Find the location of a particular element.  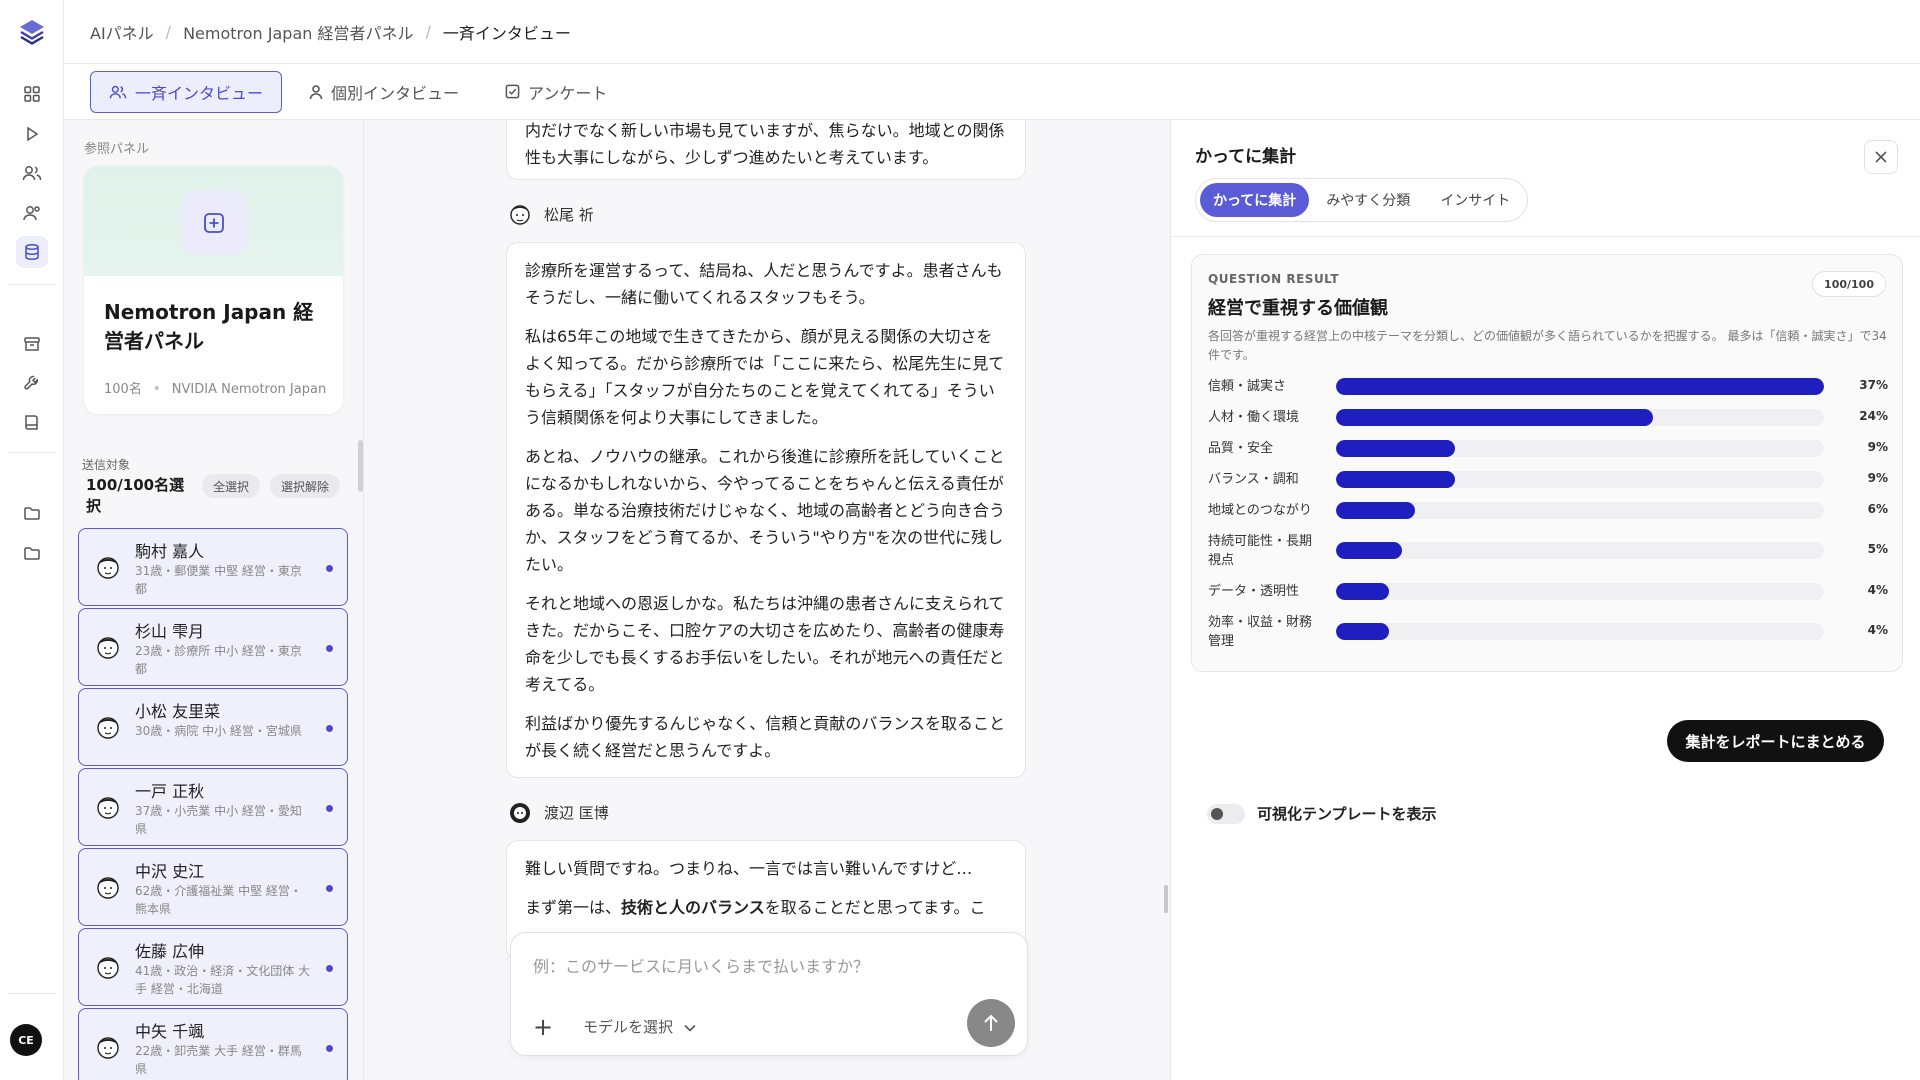

template-toggle is located at coordinates (1226, 814).